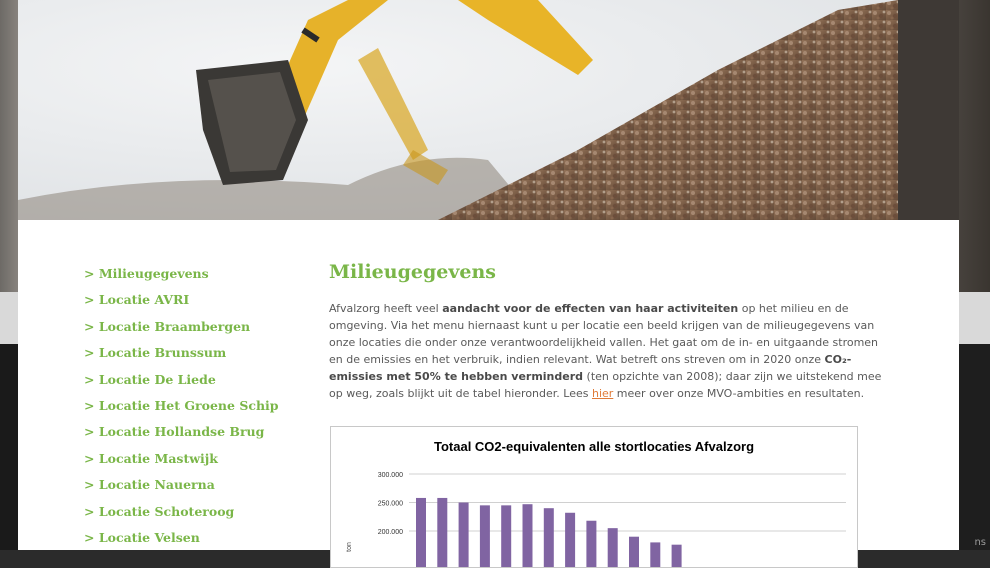 Image resolution: width=990 pixels, height=568 pixels. I want to click on sidebar-item-avri: > Locatie AVRI, so click(194, 303).